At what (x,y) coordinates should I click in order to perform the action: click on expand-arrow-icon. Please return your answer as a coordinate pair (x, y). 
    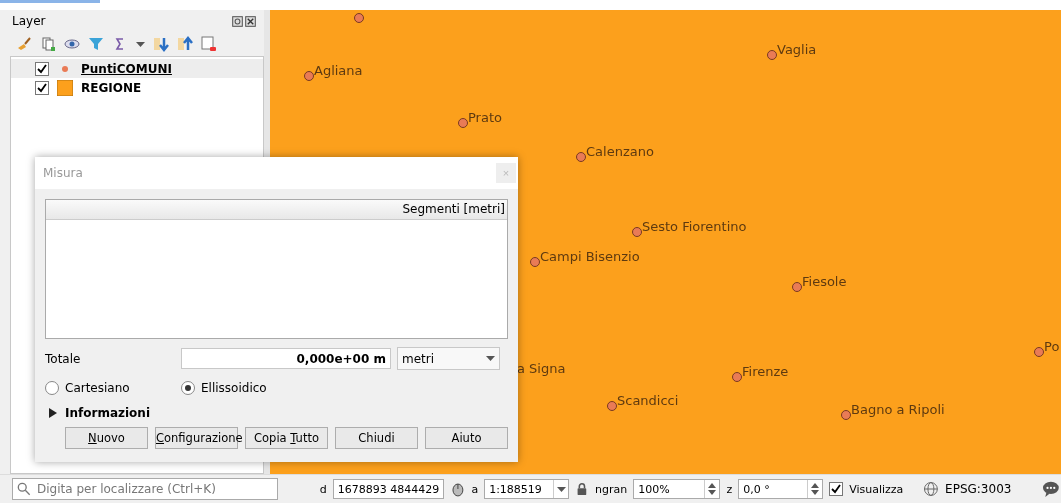
    Looking at the image, I should click on (53, 413).